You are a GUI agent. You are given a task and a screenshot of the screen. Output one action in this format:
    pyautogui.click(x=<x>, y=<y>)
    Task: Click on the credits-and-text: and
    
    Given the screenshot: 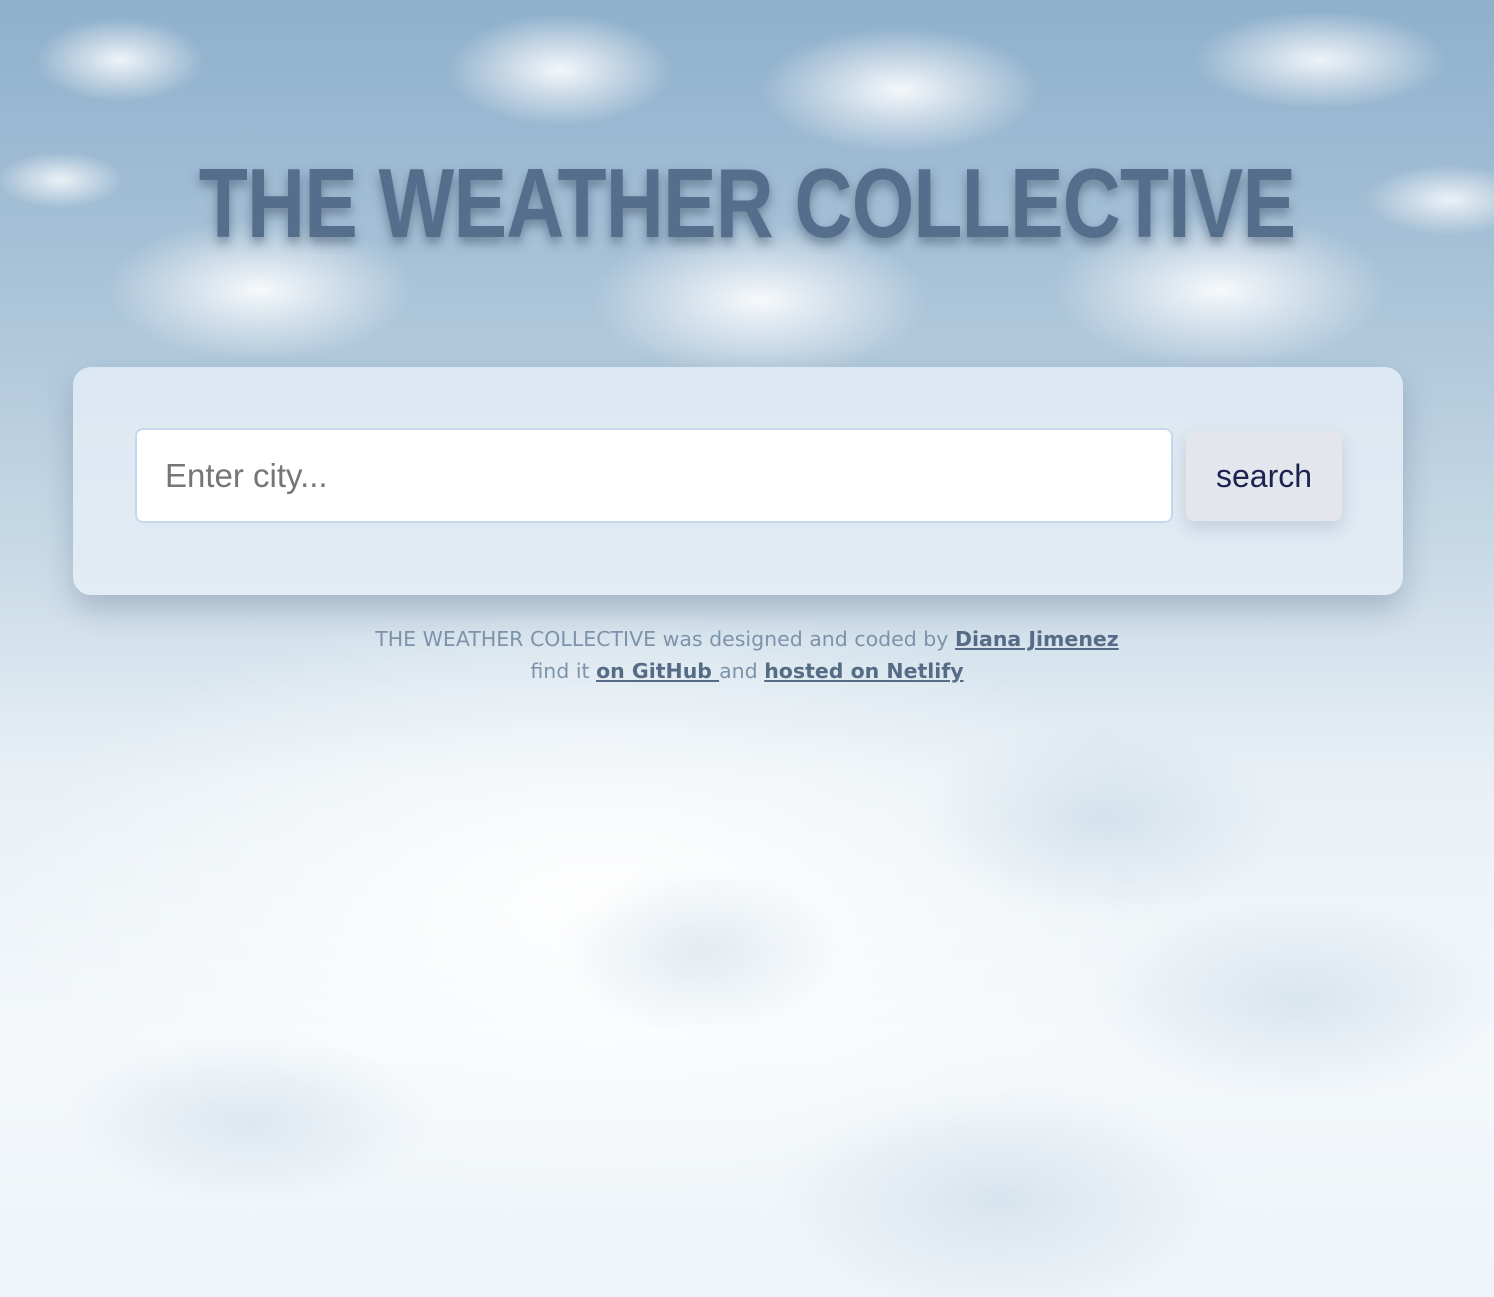 What is the action you would take?
    pyautogui.click(x=742, y=671)
    